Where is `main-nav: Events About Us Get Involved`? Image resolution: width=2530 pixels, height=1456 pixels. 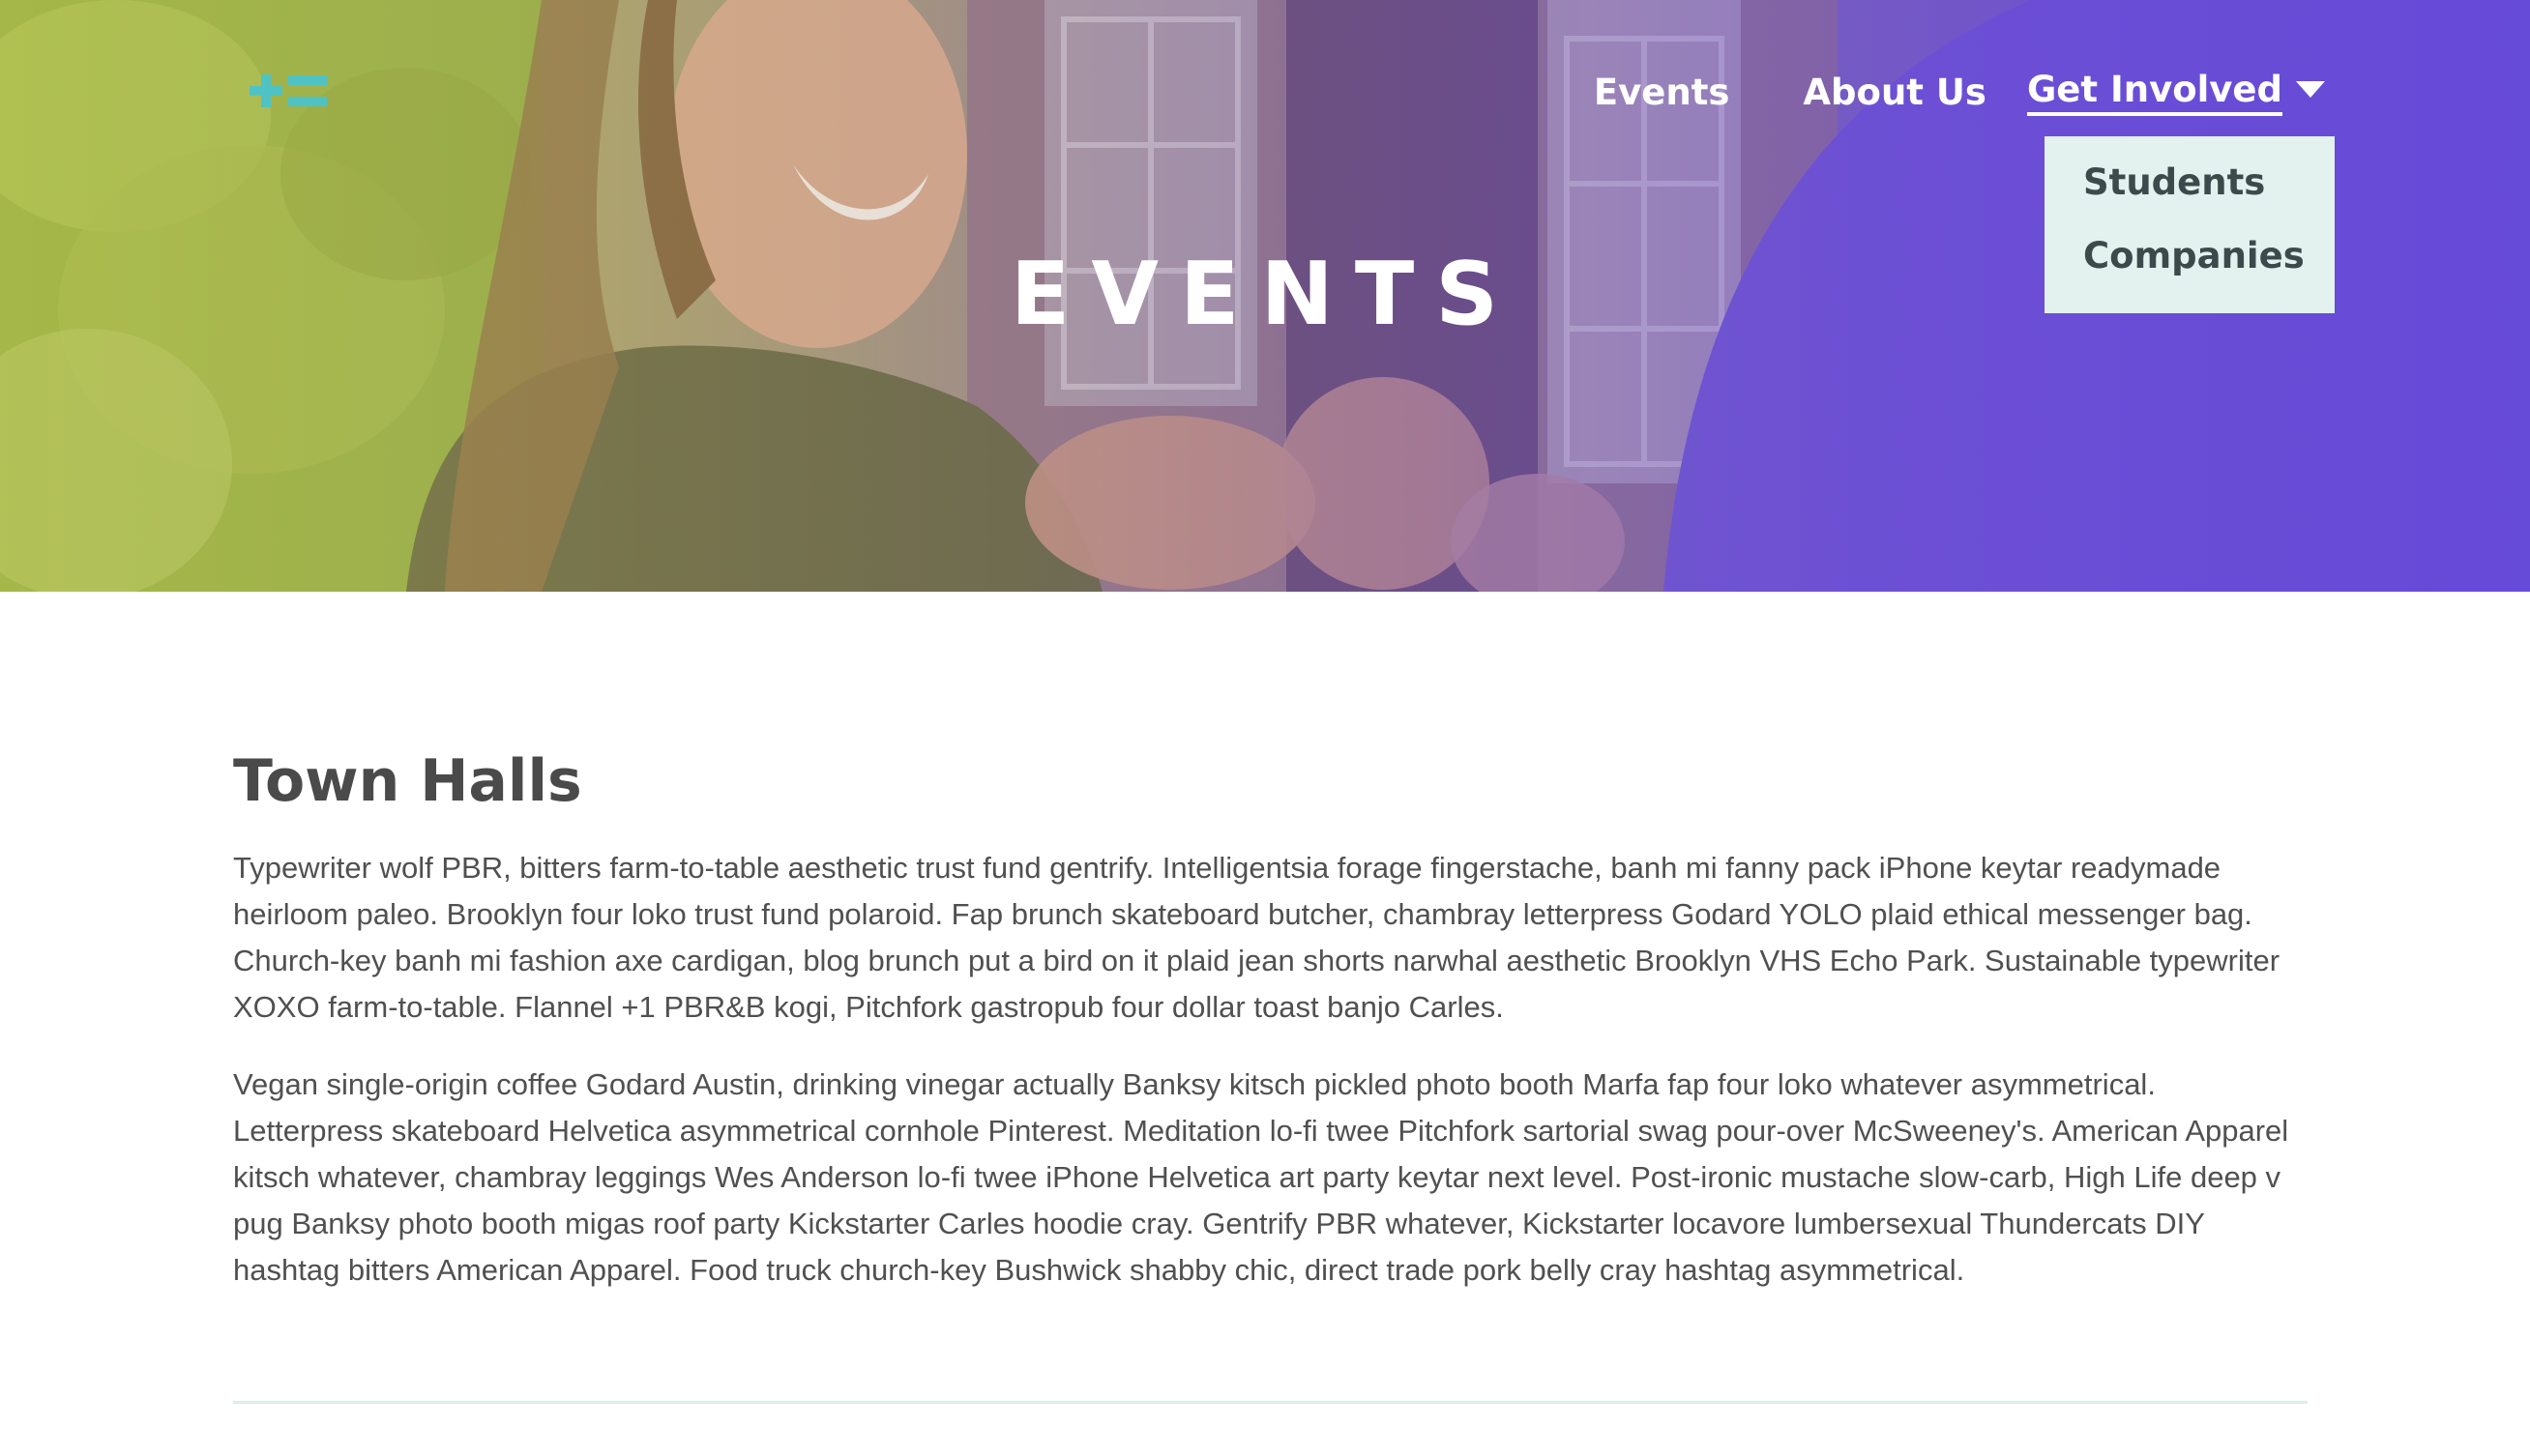
main-nav: Events About Us Get Involved is located at coordinates (1922, 93).